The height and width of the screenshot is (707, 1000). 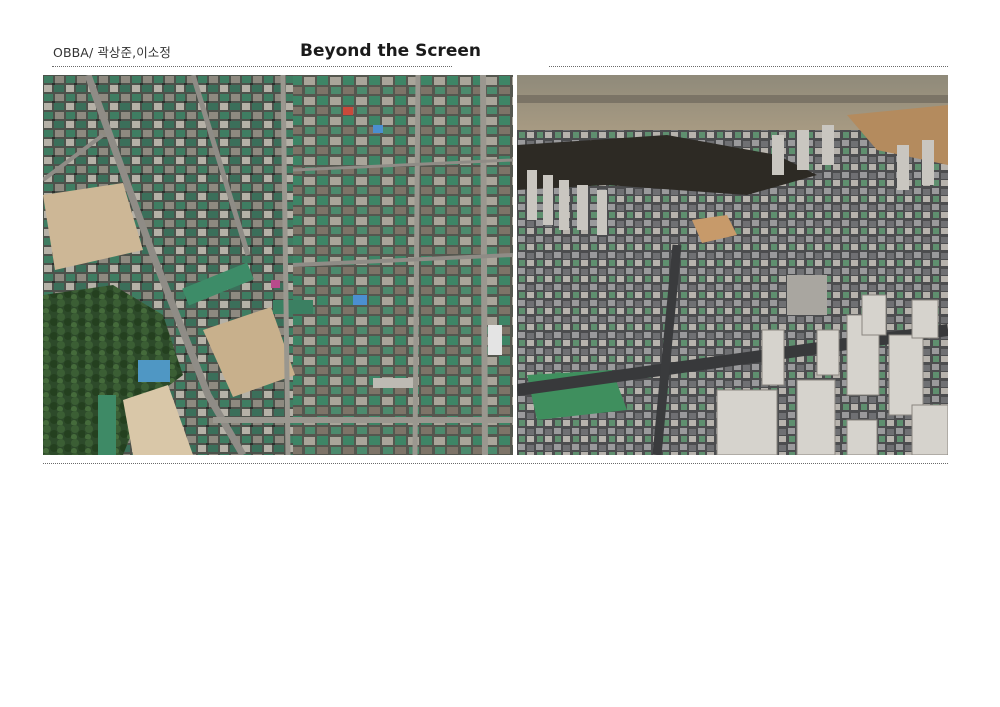 I want to click on author-credit: OBBA/ 곽상준,이소정, so click(x=112, y=52).